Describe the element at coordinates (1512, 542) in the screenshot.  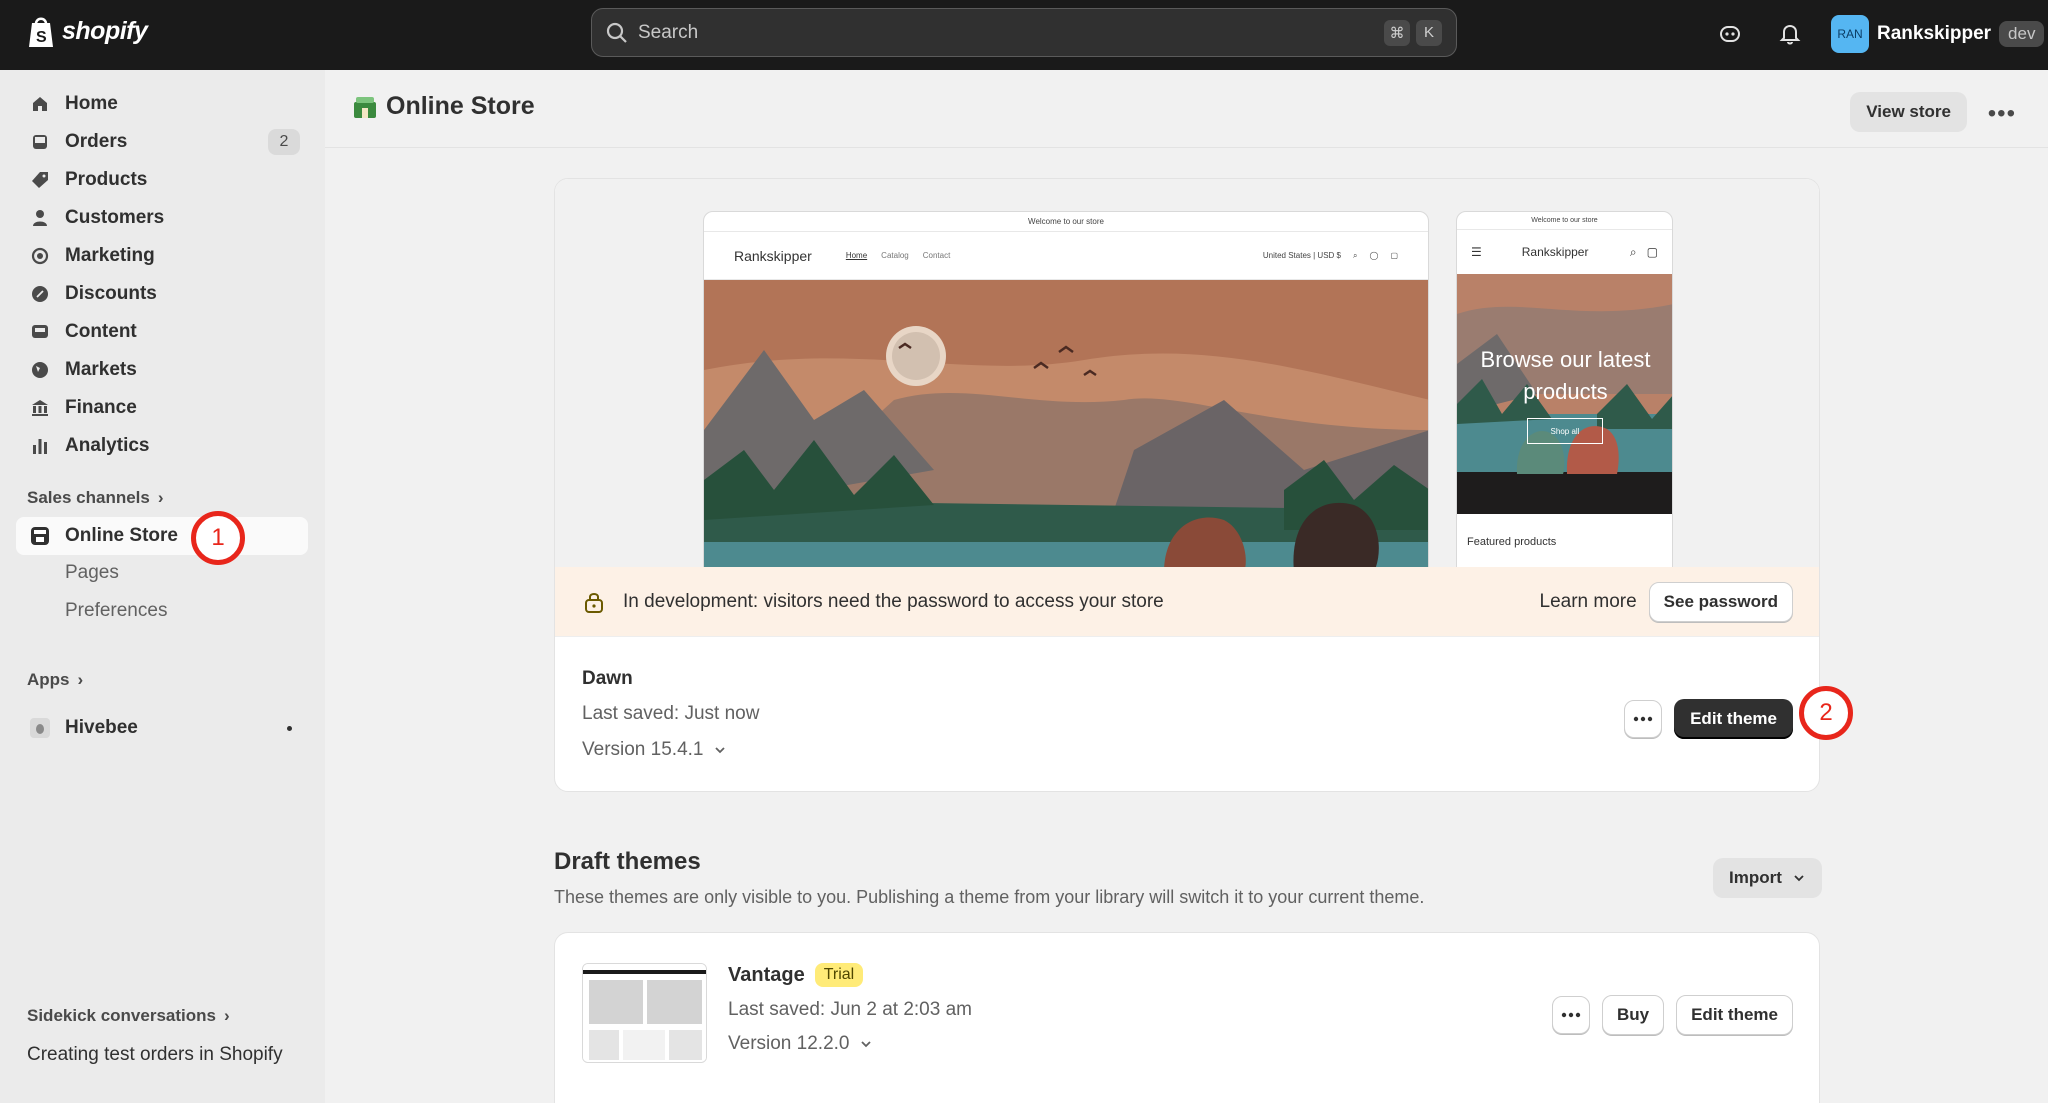
I see `featured-products-heading: Featured products` at that location.